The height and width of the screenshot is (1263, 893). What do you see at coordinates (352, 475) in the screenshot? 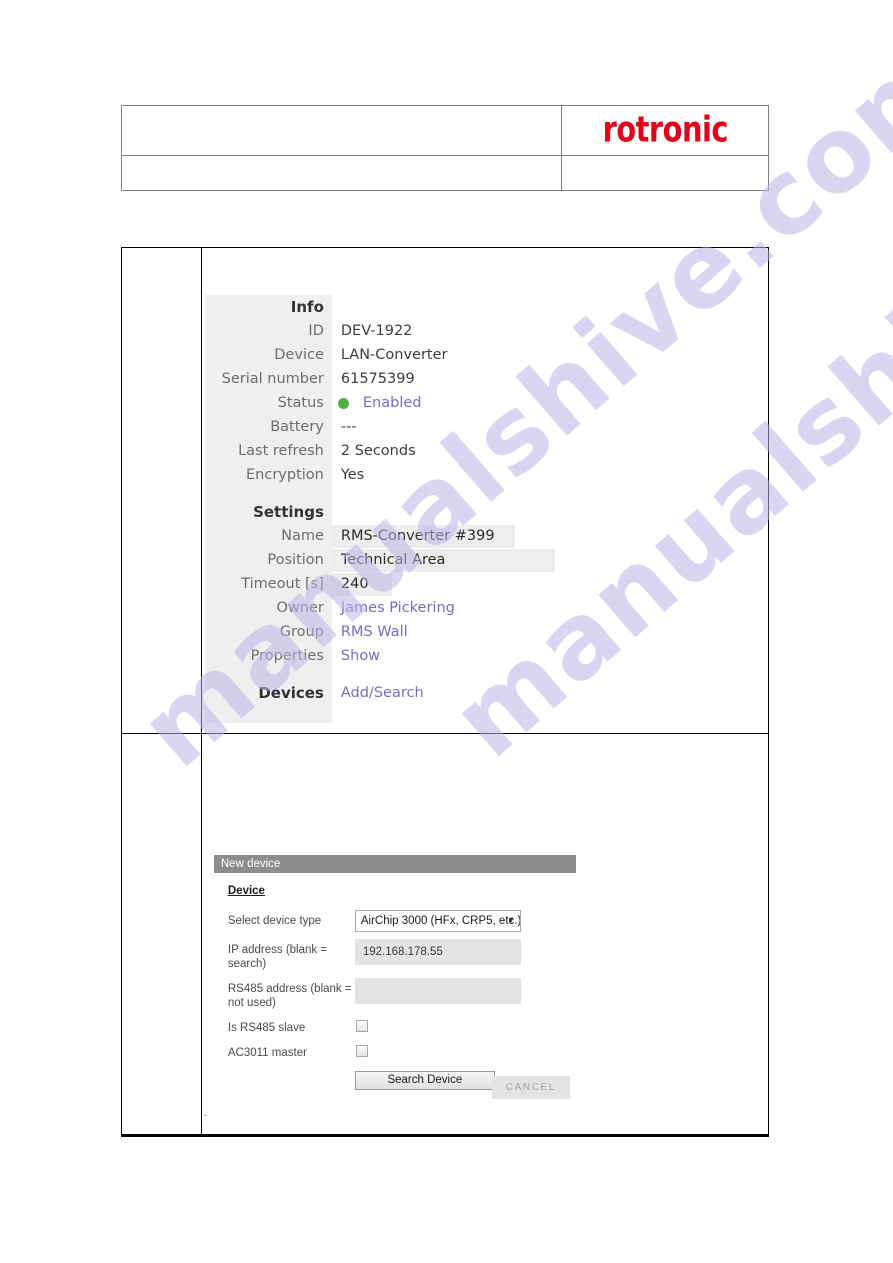
I see `info-value-encryption: Yes` at bounding box center [352, 475].